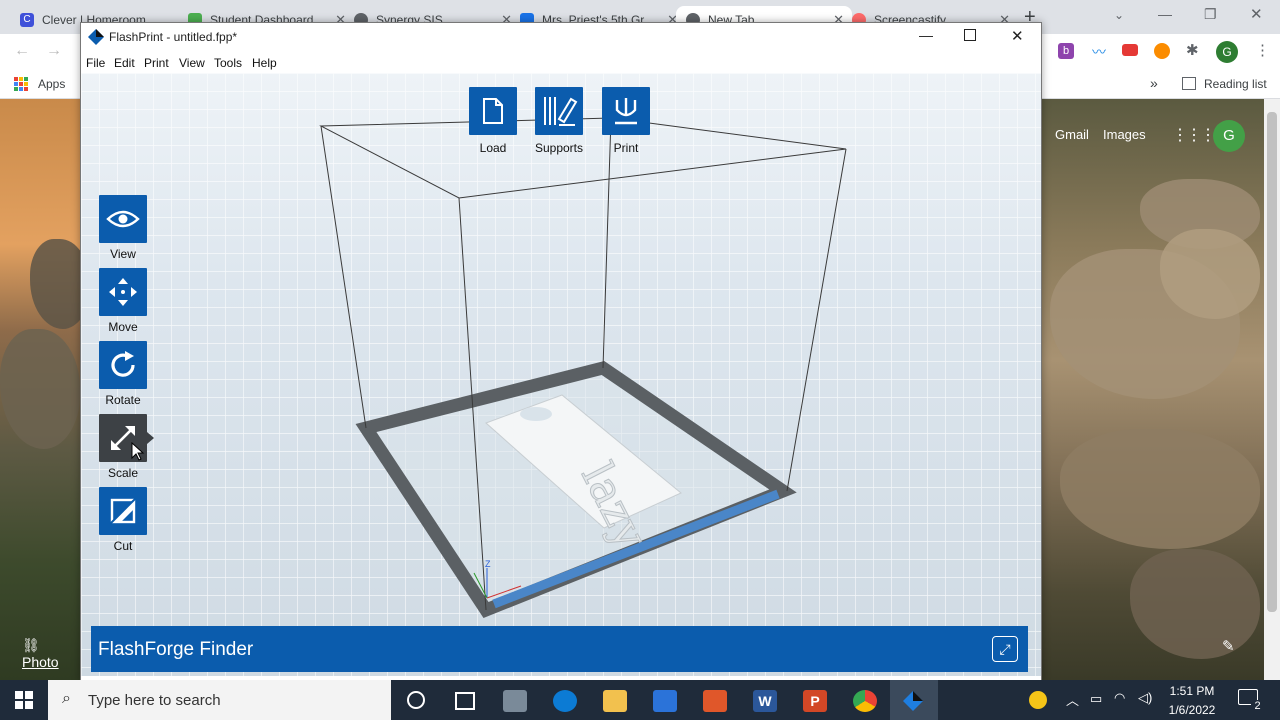  What do you see at coordinates (1072, 134) in the screenshot?
I see `gmail-link: Gmail` at bounding box center [1072, 134].